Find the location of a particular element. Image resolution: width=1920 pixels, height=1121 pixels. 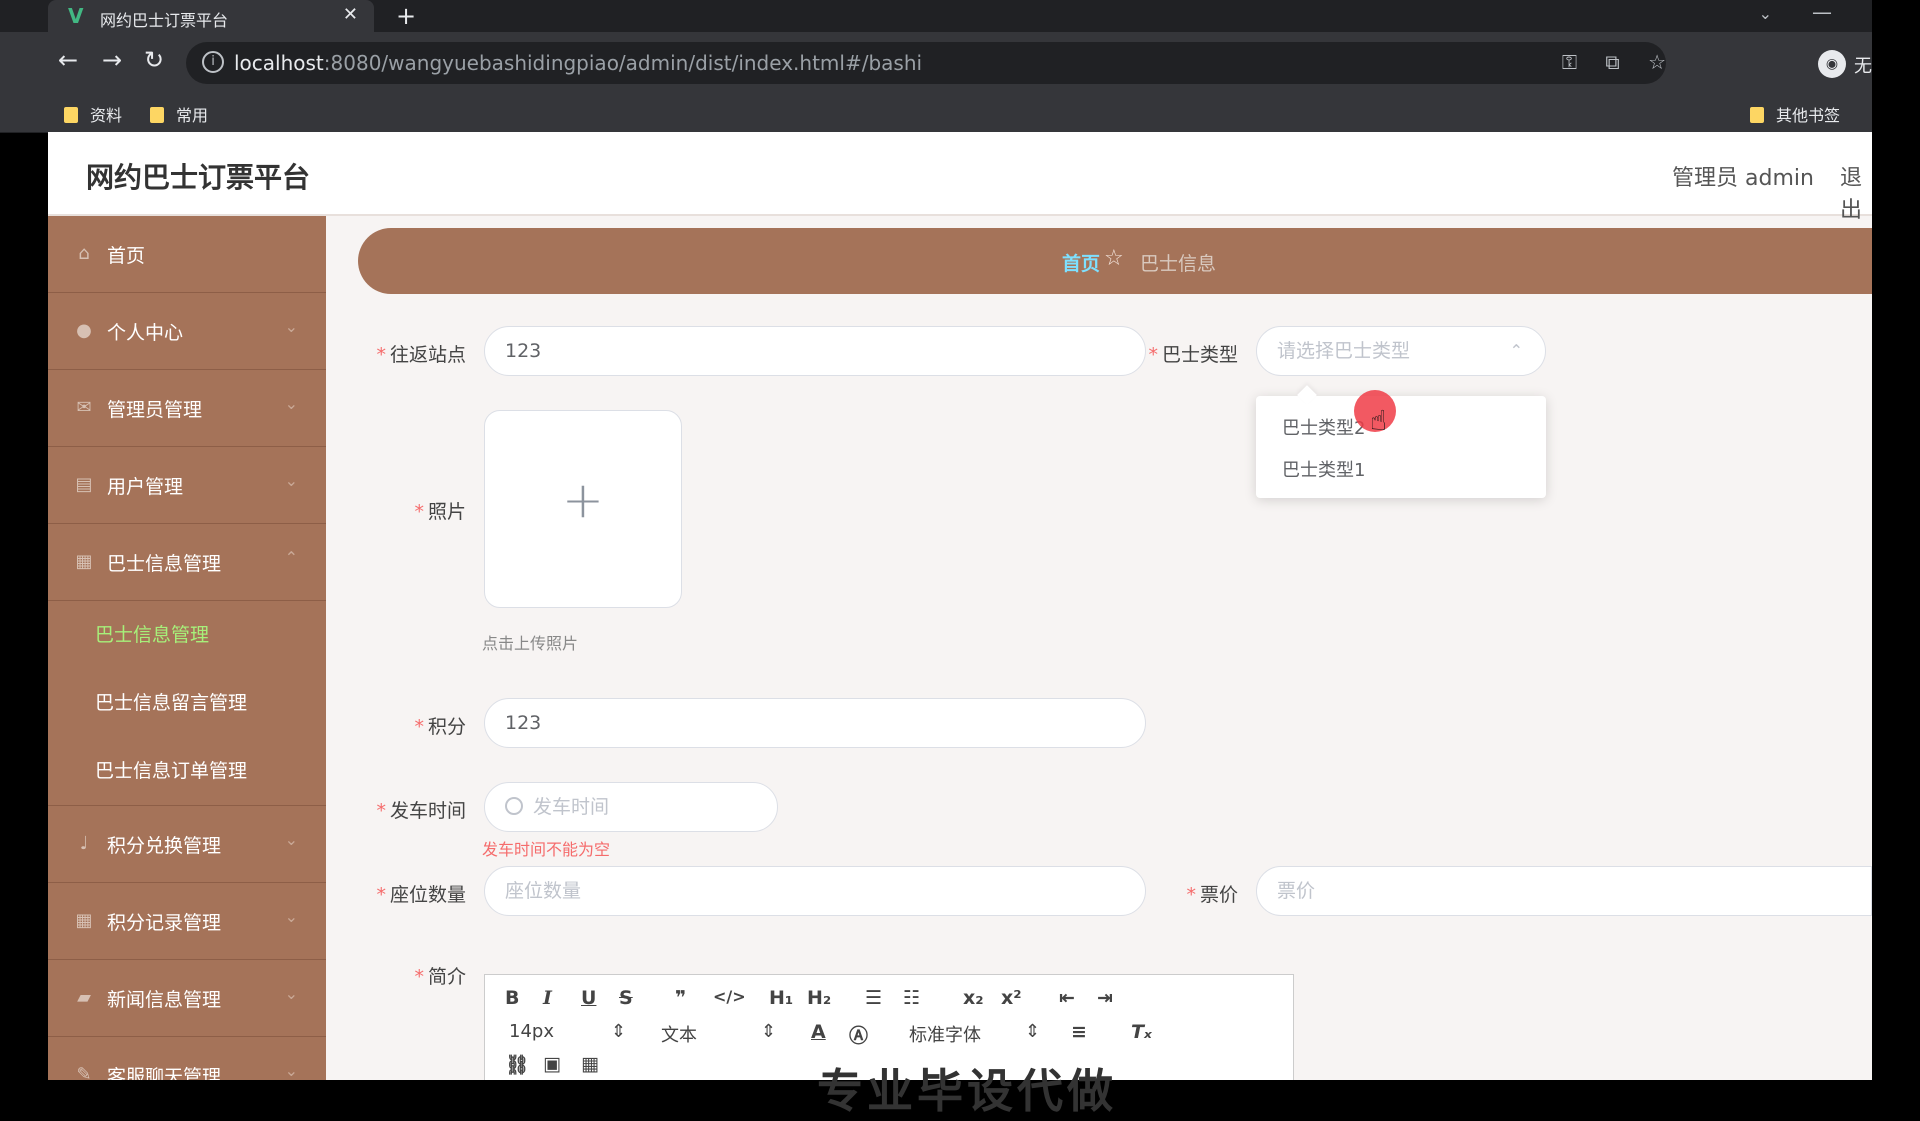

tab-title: 网约巴士订票平台 is located at coordinates (164, 20).